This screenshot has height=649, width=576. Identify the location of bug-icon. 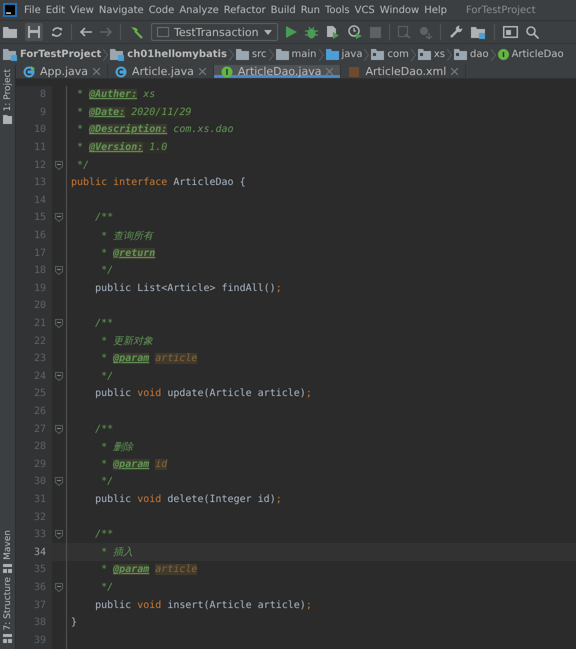
(311, 32).